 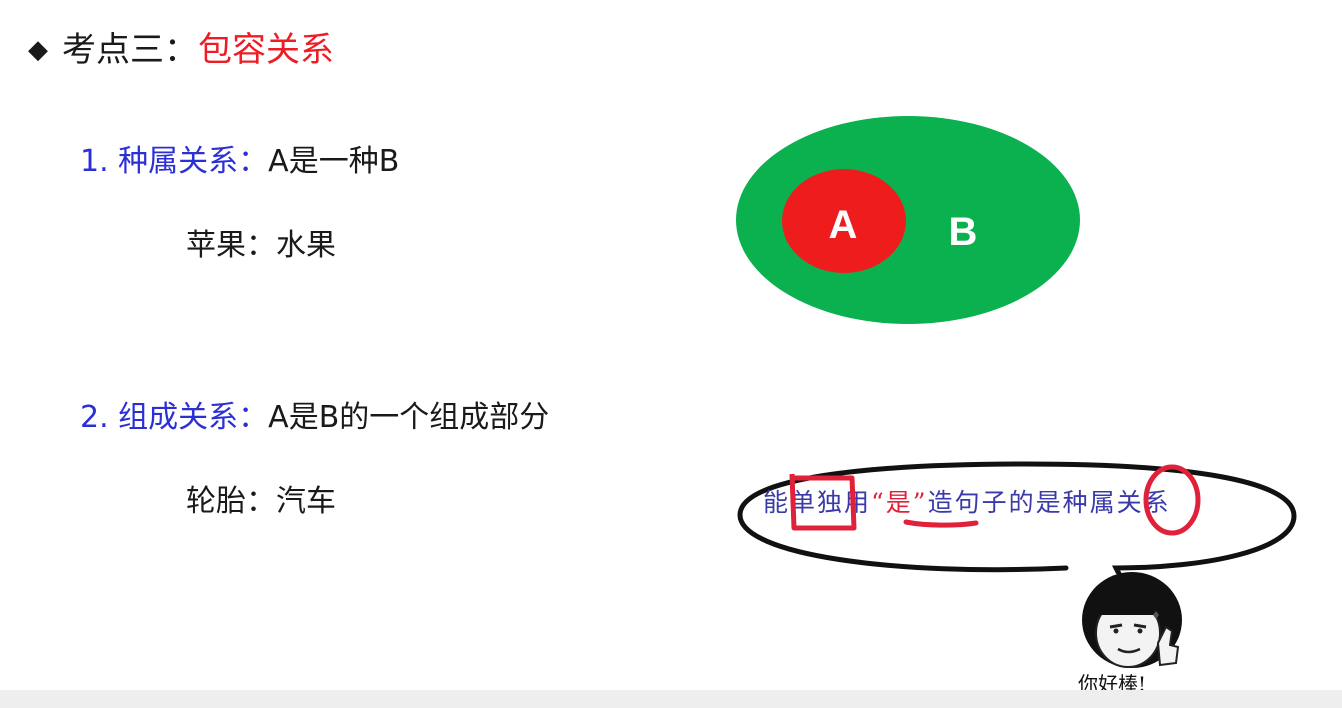 I want to click on title-topic: 包容关系, so click(x=266, y=50).